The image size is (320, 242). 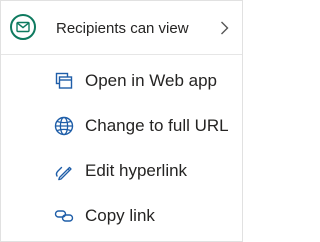 I want to click on change-to-full-url-label: Change to full URL, so click(x=157, y=125).